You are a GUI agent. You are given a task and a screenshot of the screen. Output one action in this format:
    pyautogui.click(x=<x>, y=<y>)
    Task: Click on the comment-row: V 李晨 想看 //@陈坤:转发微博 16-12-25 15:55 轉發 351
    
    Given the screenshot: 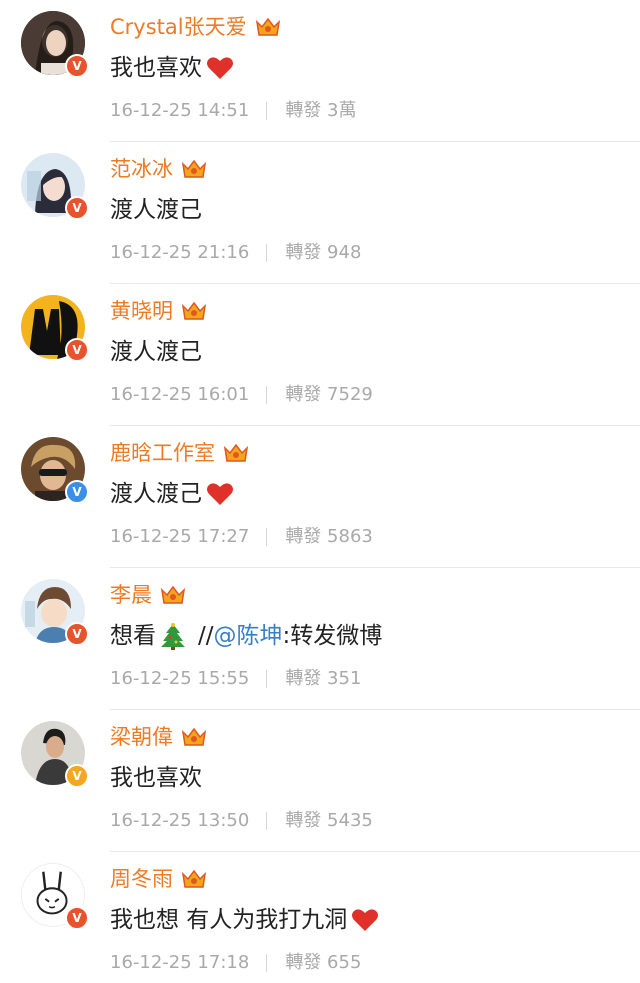 What is the action you would take?
    pyautogui.click(x=320, y=639)
    